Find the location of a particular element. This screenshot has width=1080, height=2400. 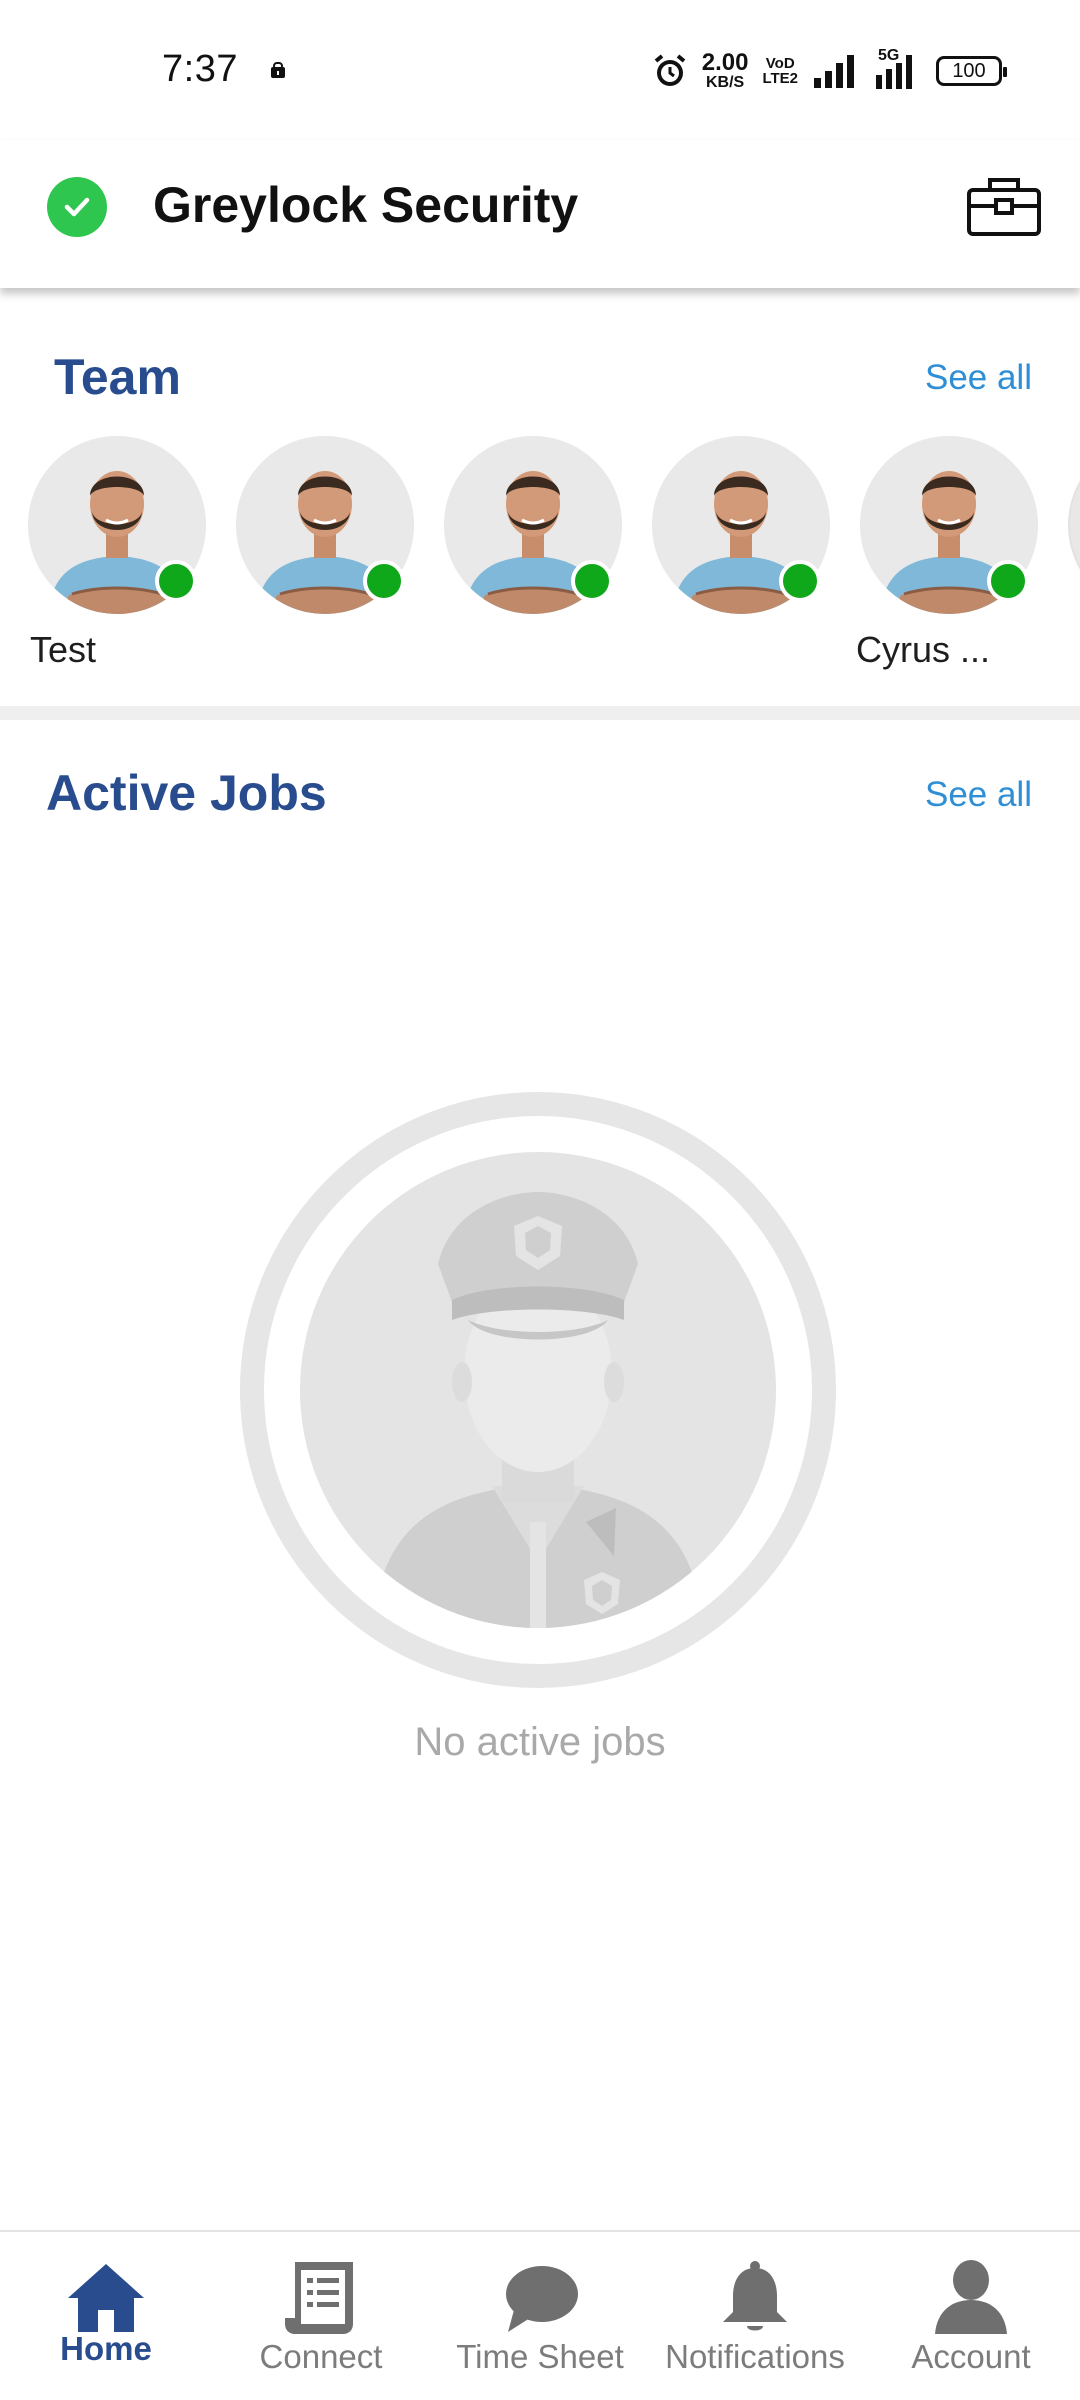

team-member-partial is located at coordinates (1074, 556).